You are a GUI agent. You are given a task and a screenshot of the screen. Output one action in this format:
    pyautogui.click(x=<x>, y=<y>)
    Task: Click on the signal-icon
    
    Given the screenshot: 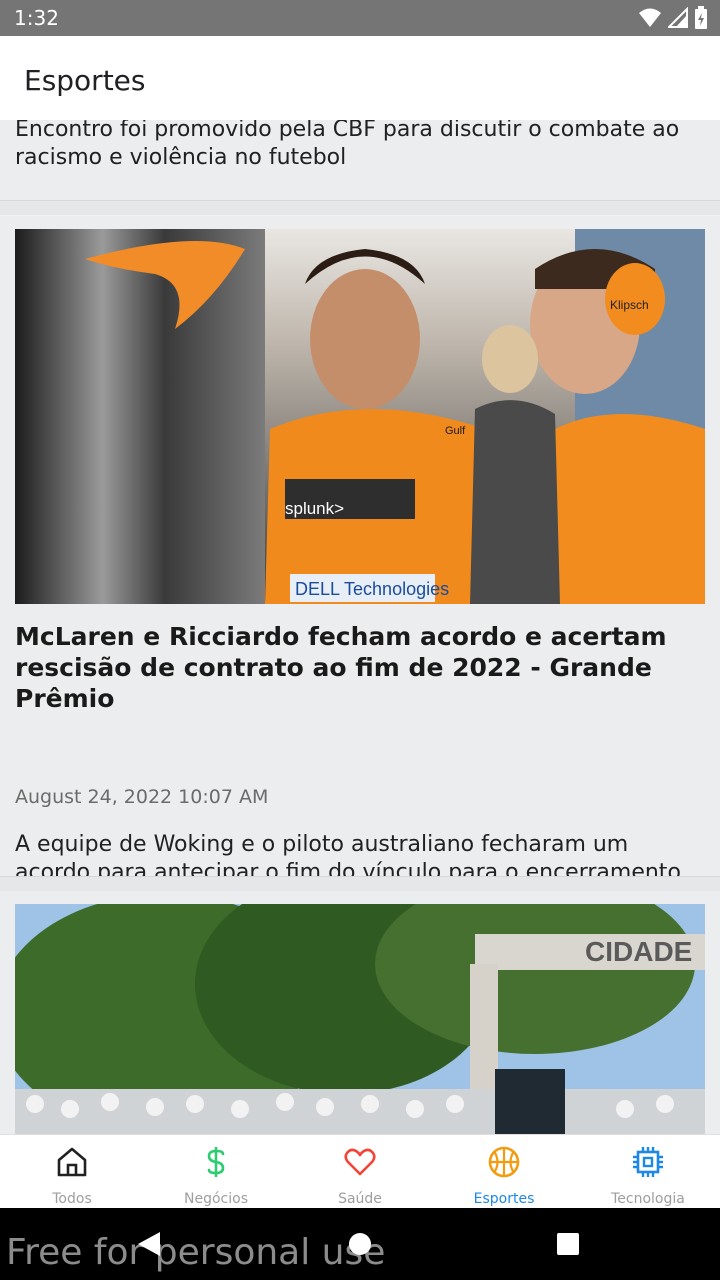 What is the action you would take?
    pyautogui.click(x=678, y=17)
    